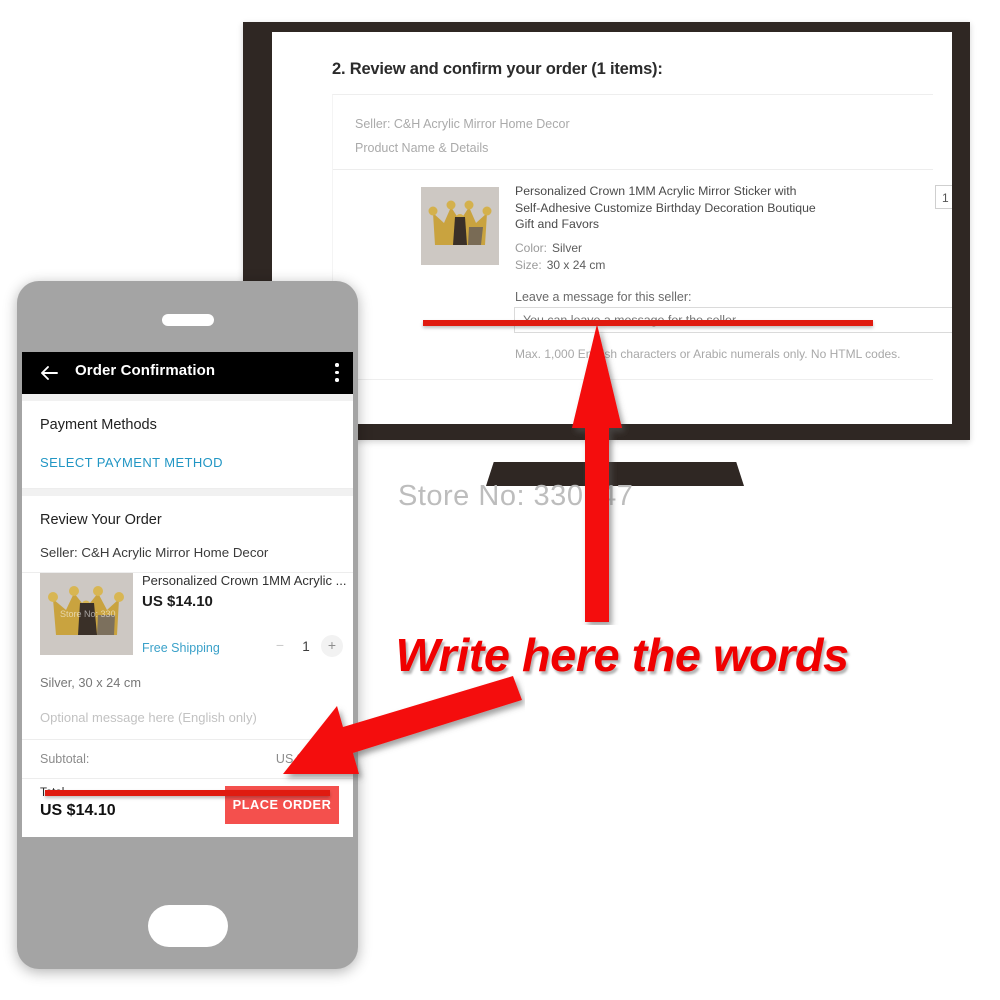 The height and width of the screenshot is (1000, 1000). Describe the element at coordinates (531, 248) in the screenshot. I see `desktop-color-label: Color:` at that location.